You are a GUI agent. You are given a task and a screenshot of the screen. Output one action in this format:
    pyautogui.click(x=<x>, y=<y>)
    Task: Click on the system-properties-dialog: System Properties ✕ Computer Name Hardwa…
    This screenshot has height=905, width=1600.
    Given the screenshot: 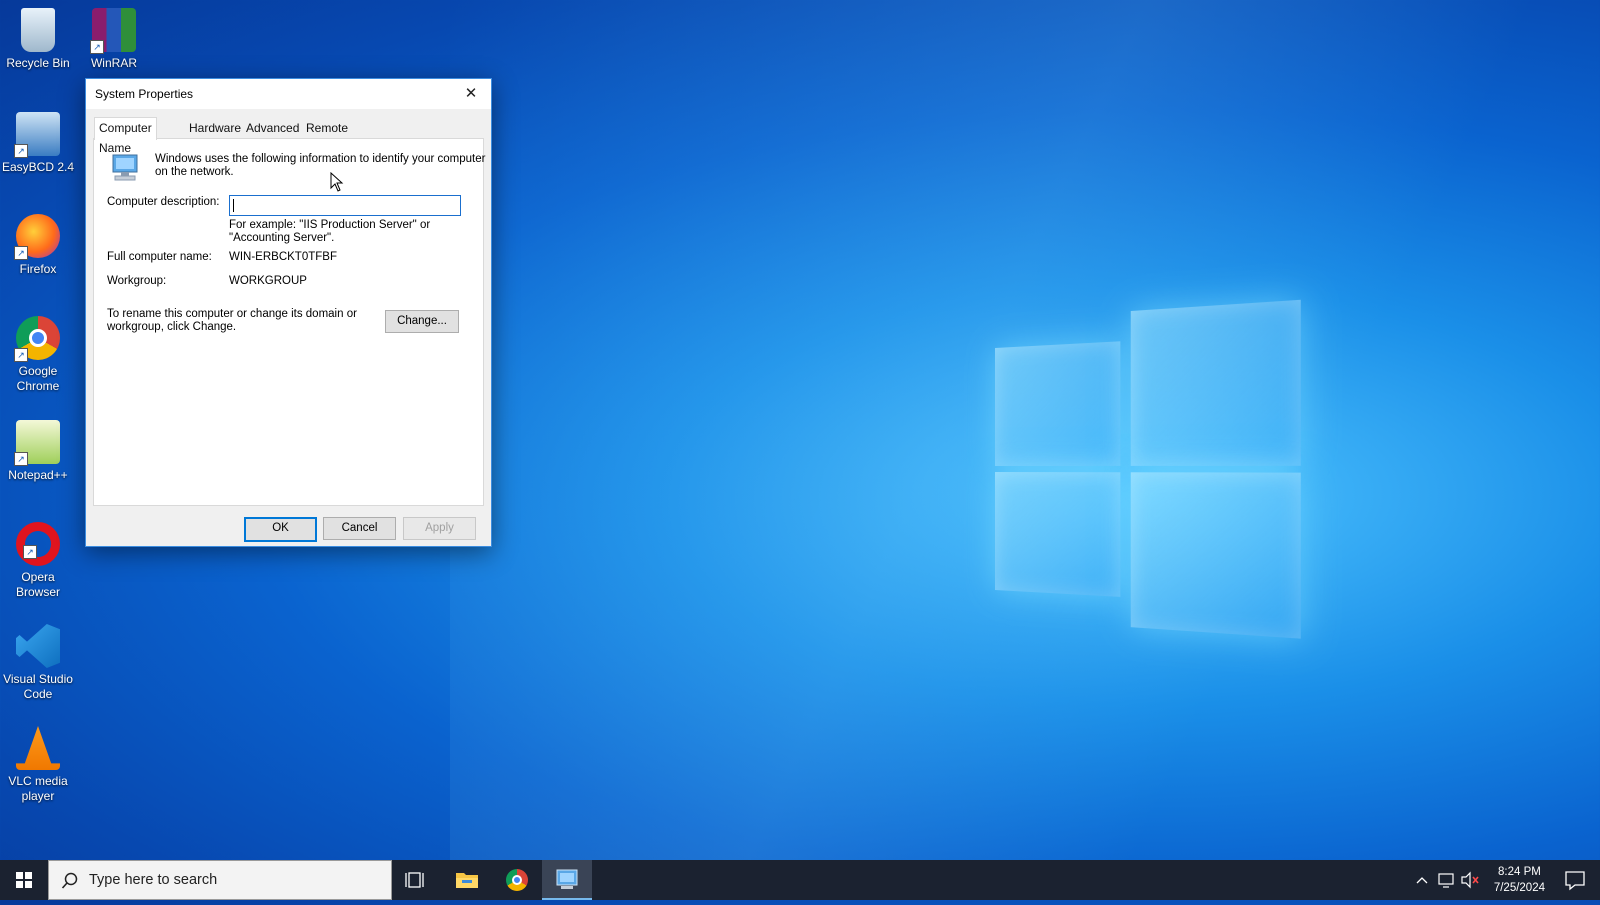 What is the action you would take?
    pyautogui.click(x=288, y=312)
    